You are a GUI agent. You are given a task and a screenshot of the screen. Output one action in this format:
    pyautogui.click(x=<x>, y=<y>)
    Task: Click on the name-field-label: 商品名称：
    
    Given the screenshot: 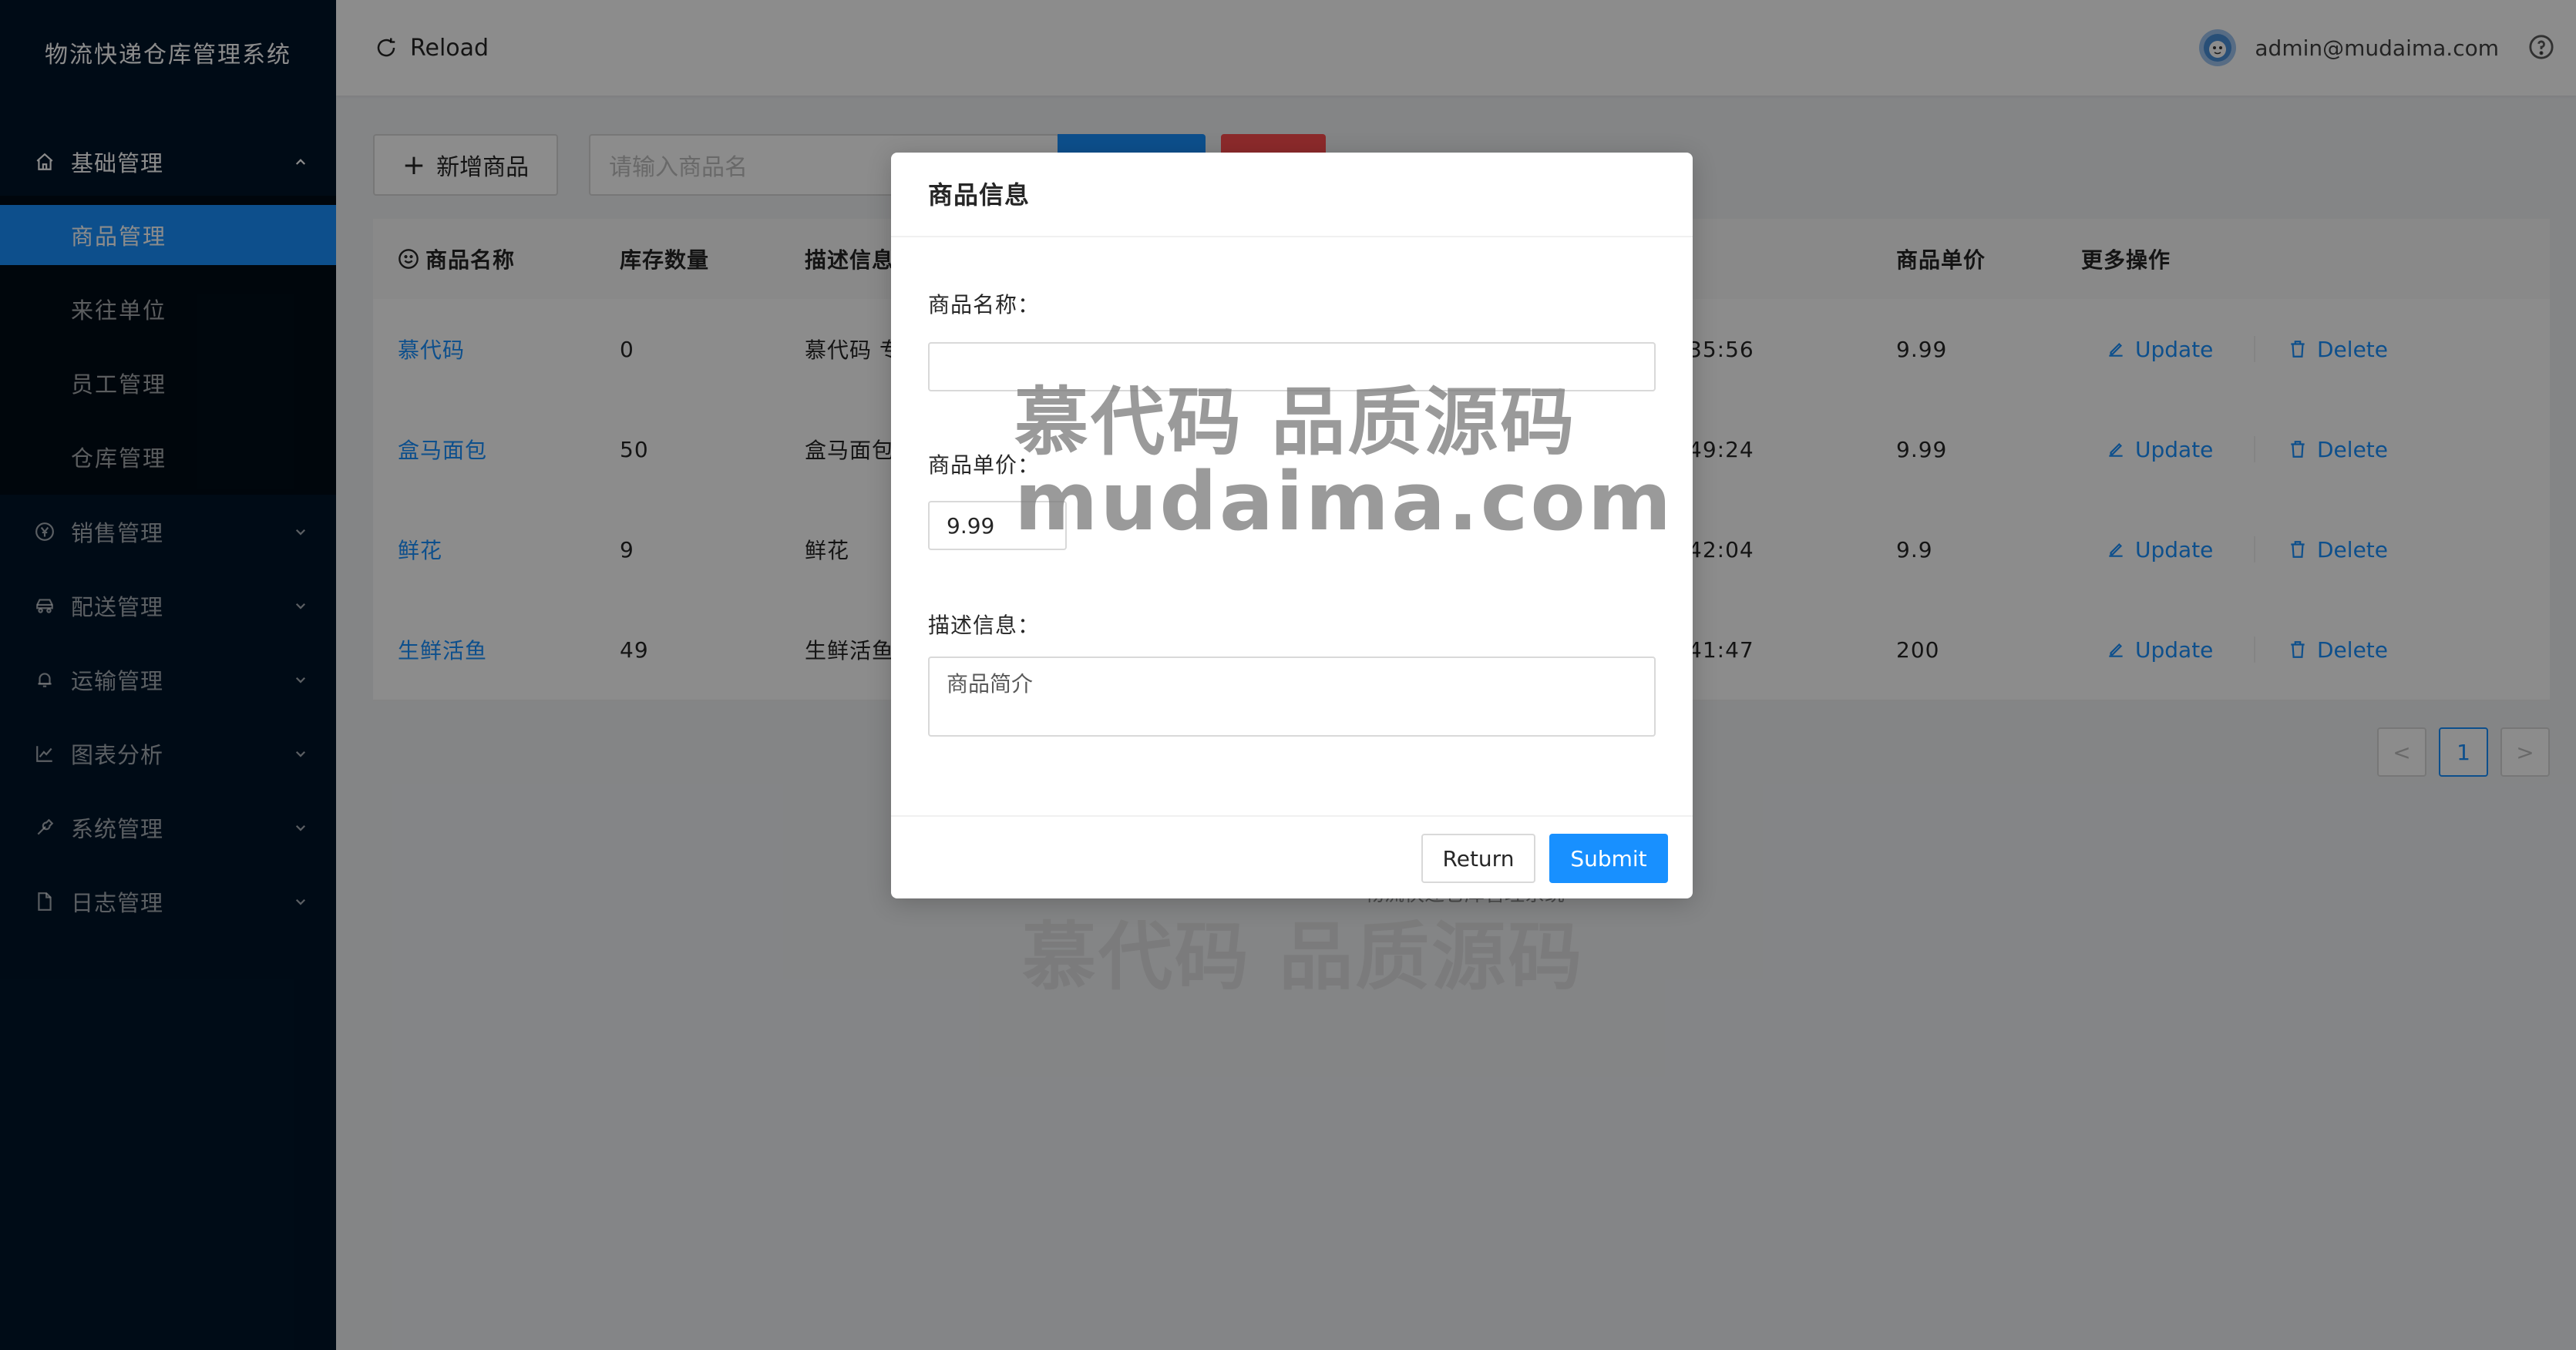 What is the action you would take?
    pyautogui.click(x=984, y=304)
    